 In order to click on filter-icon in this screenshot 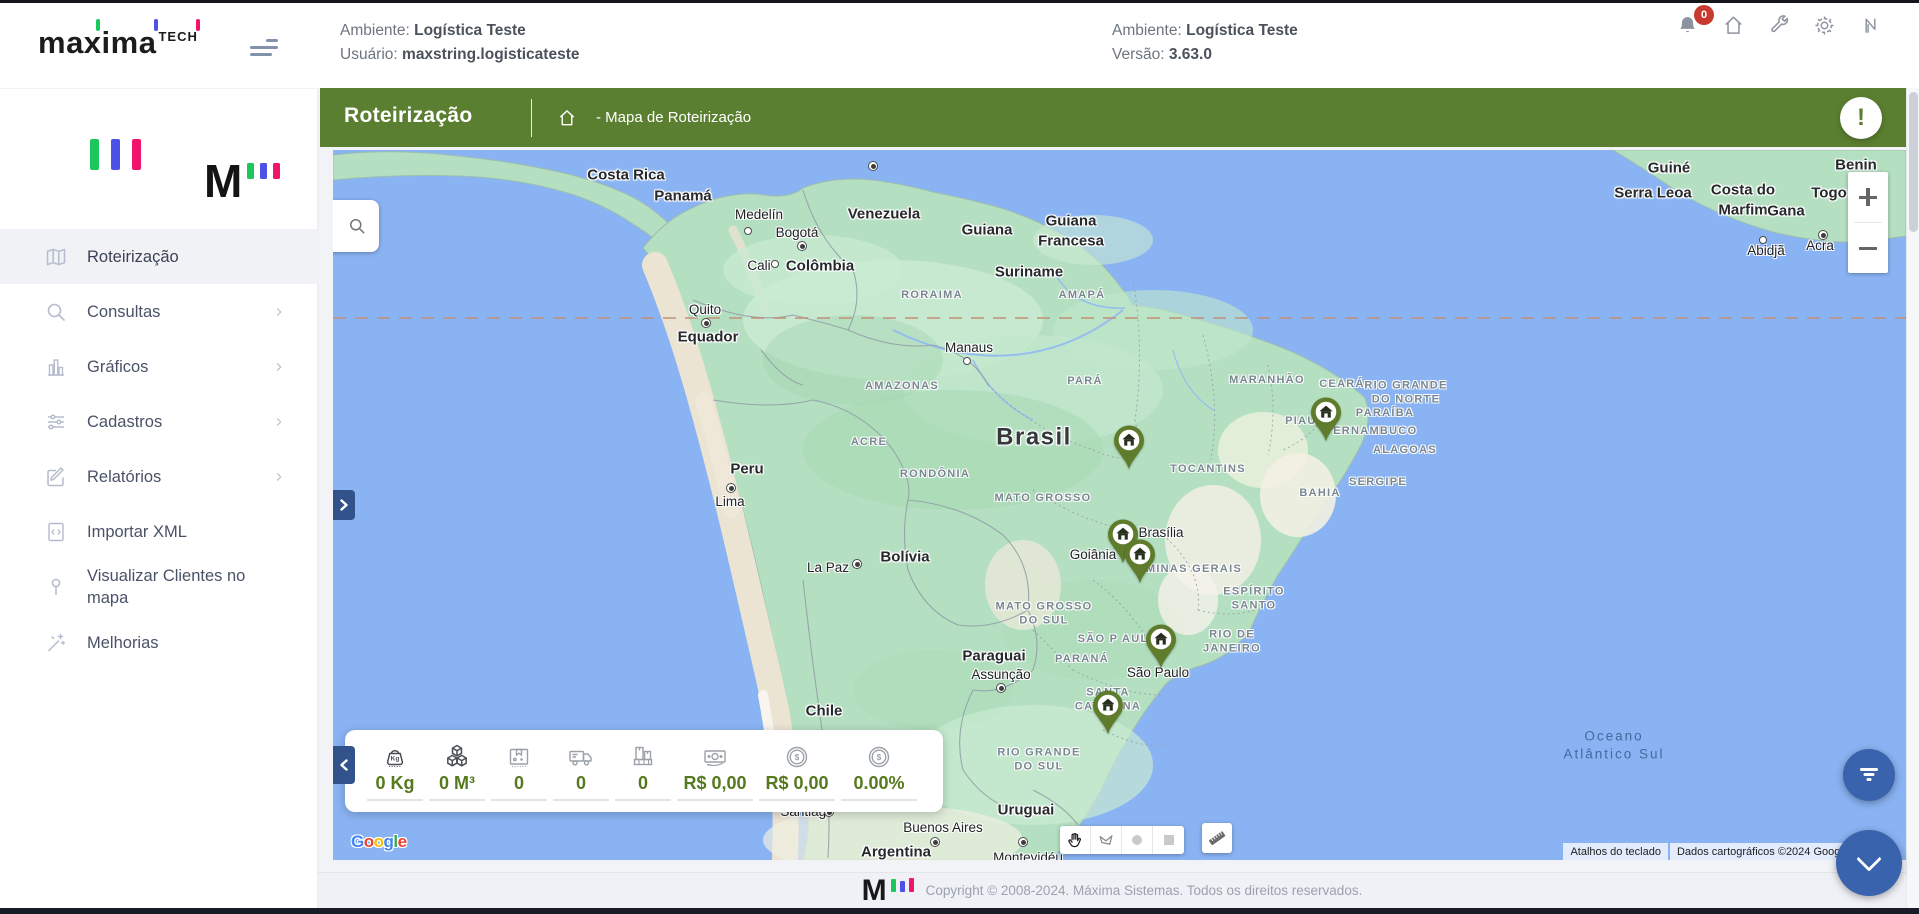, I will do `click(1869, 775)`.